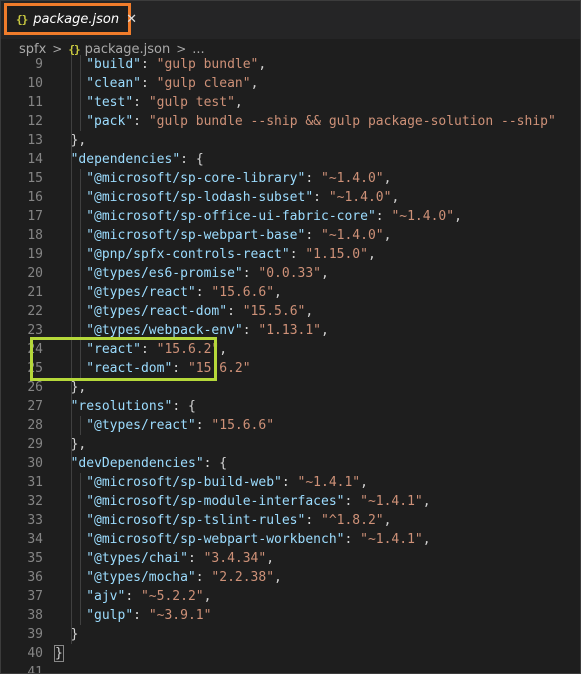 This screenshot has width=581, height=674. I want to click on json-key: "@microsoft/sp-office-ui-fabric-core", so click(231, 216).